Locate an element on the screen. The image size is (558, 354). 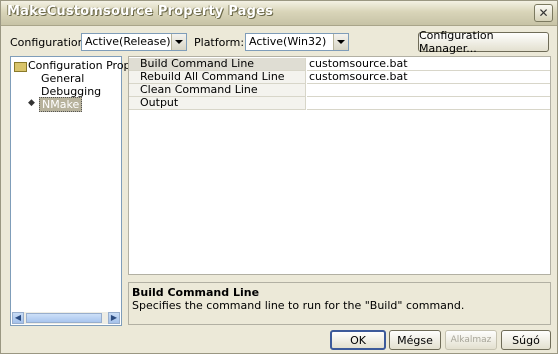
tree-item-general: General is located at coordinates (62, 78).